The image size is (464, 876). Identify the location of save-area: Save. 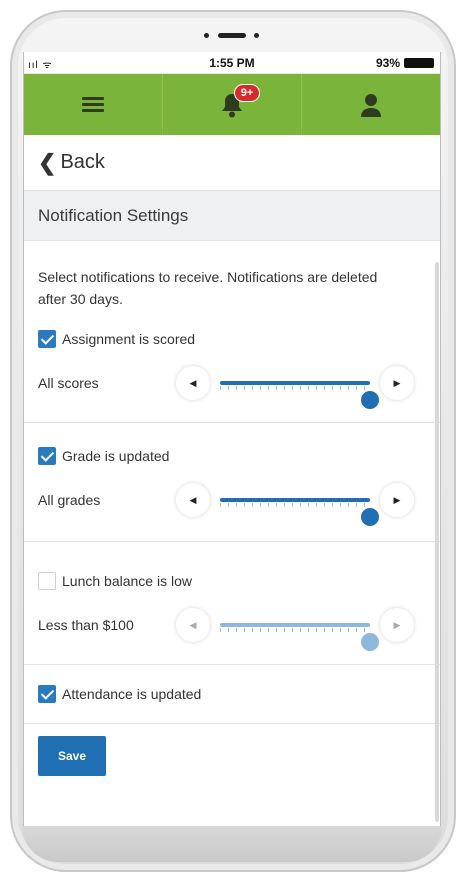
(232, 750).